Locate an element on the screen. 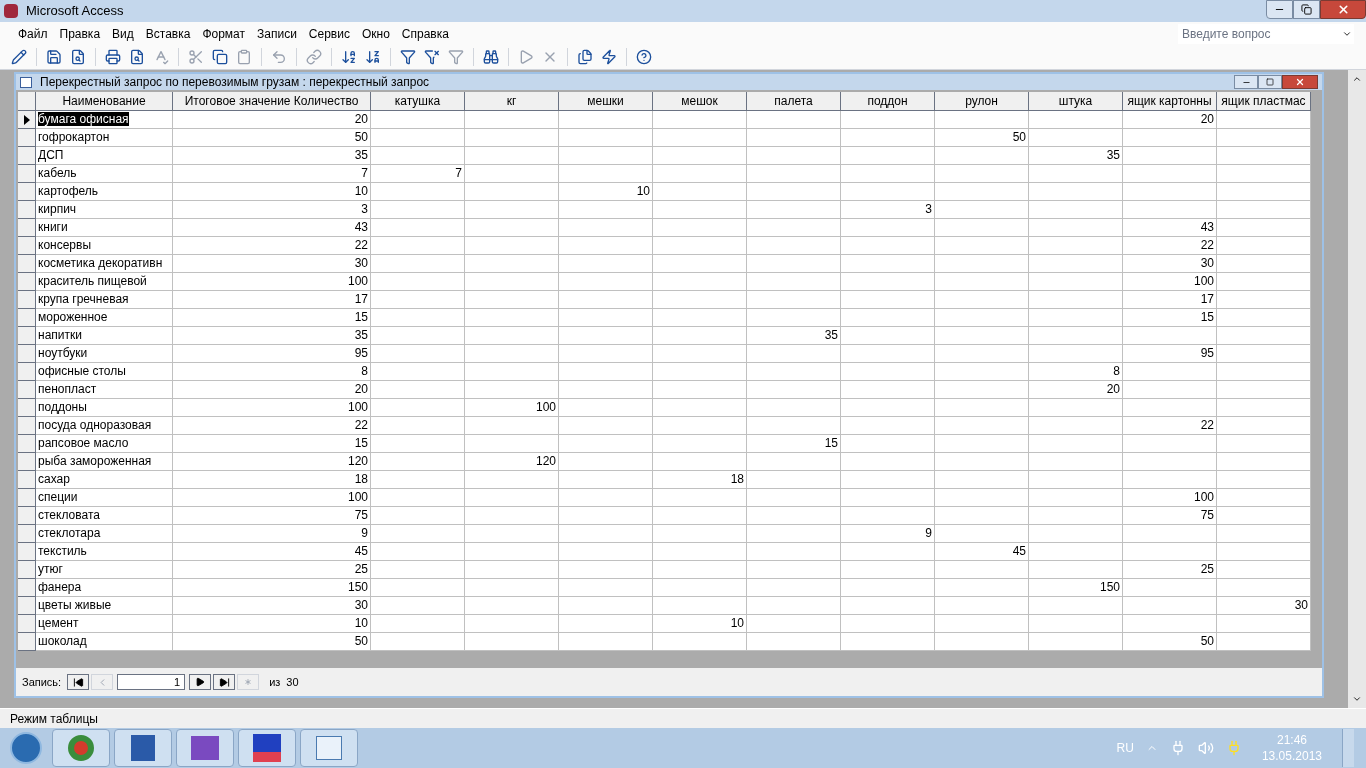  status-text: Режим таблицы is located at coordinates (54, 719).